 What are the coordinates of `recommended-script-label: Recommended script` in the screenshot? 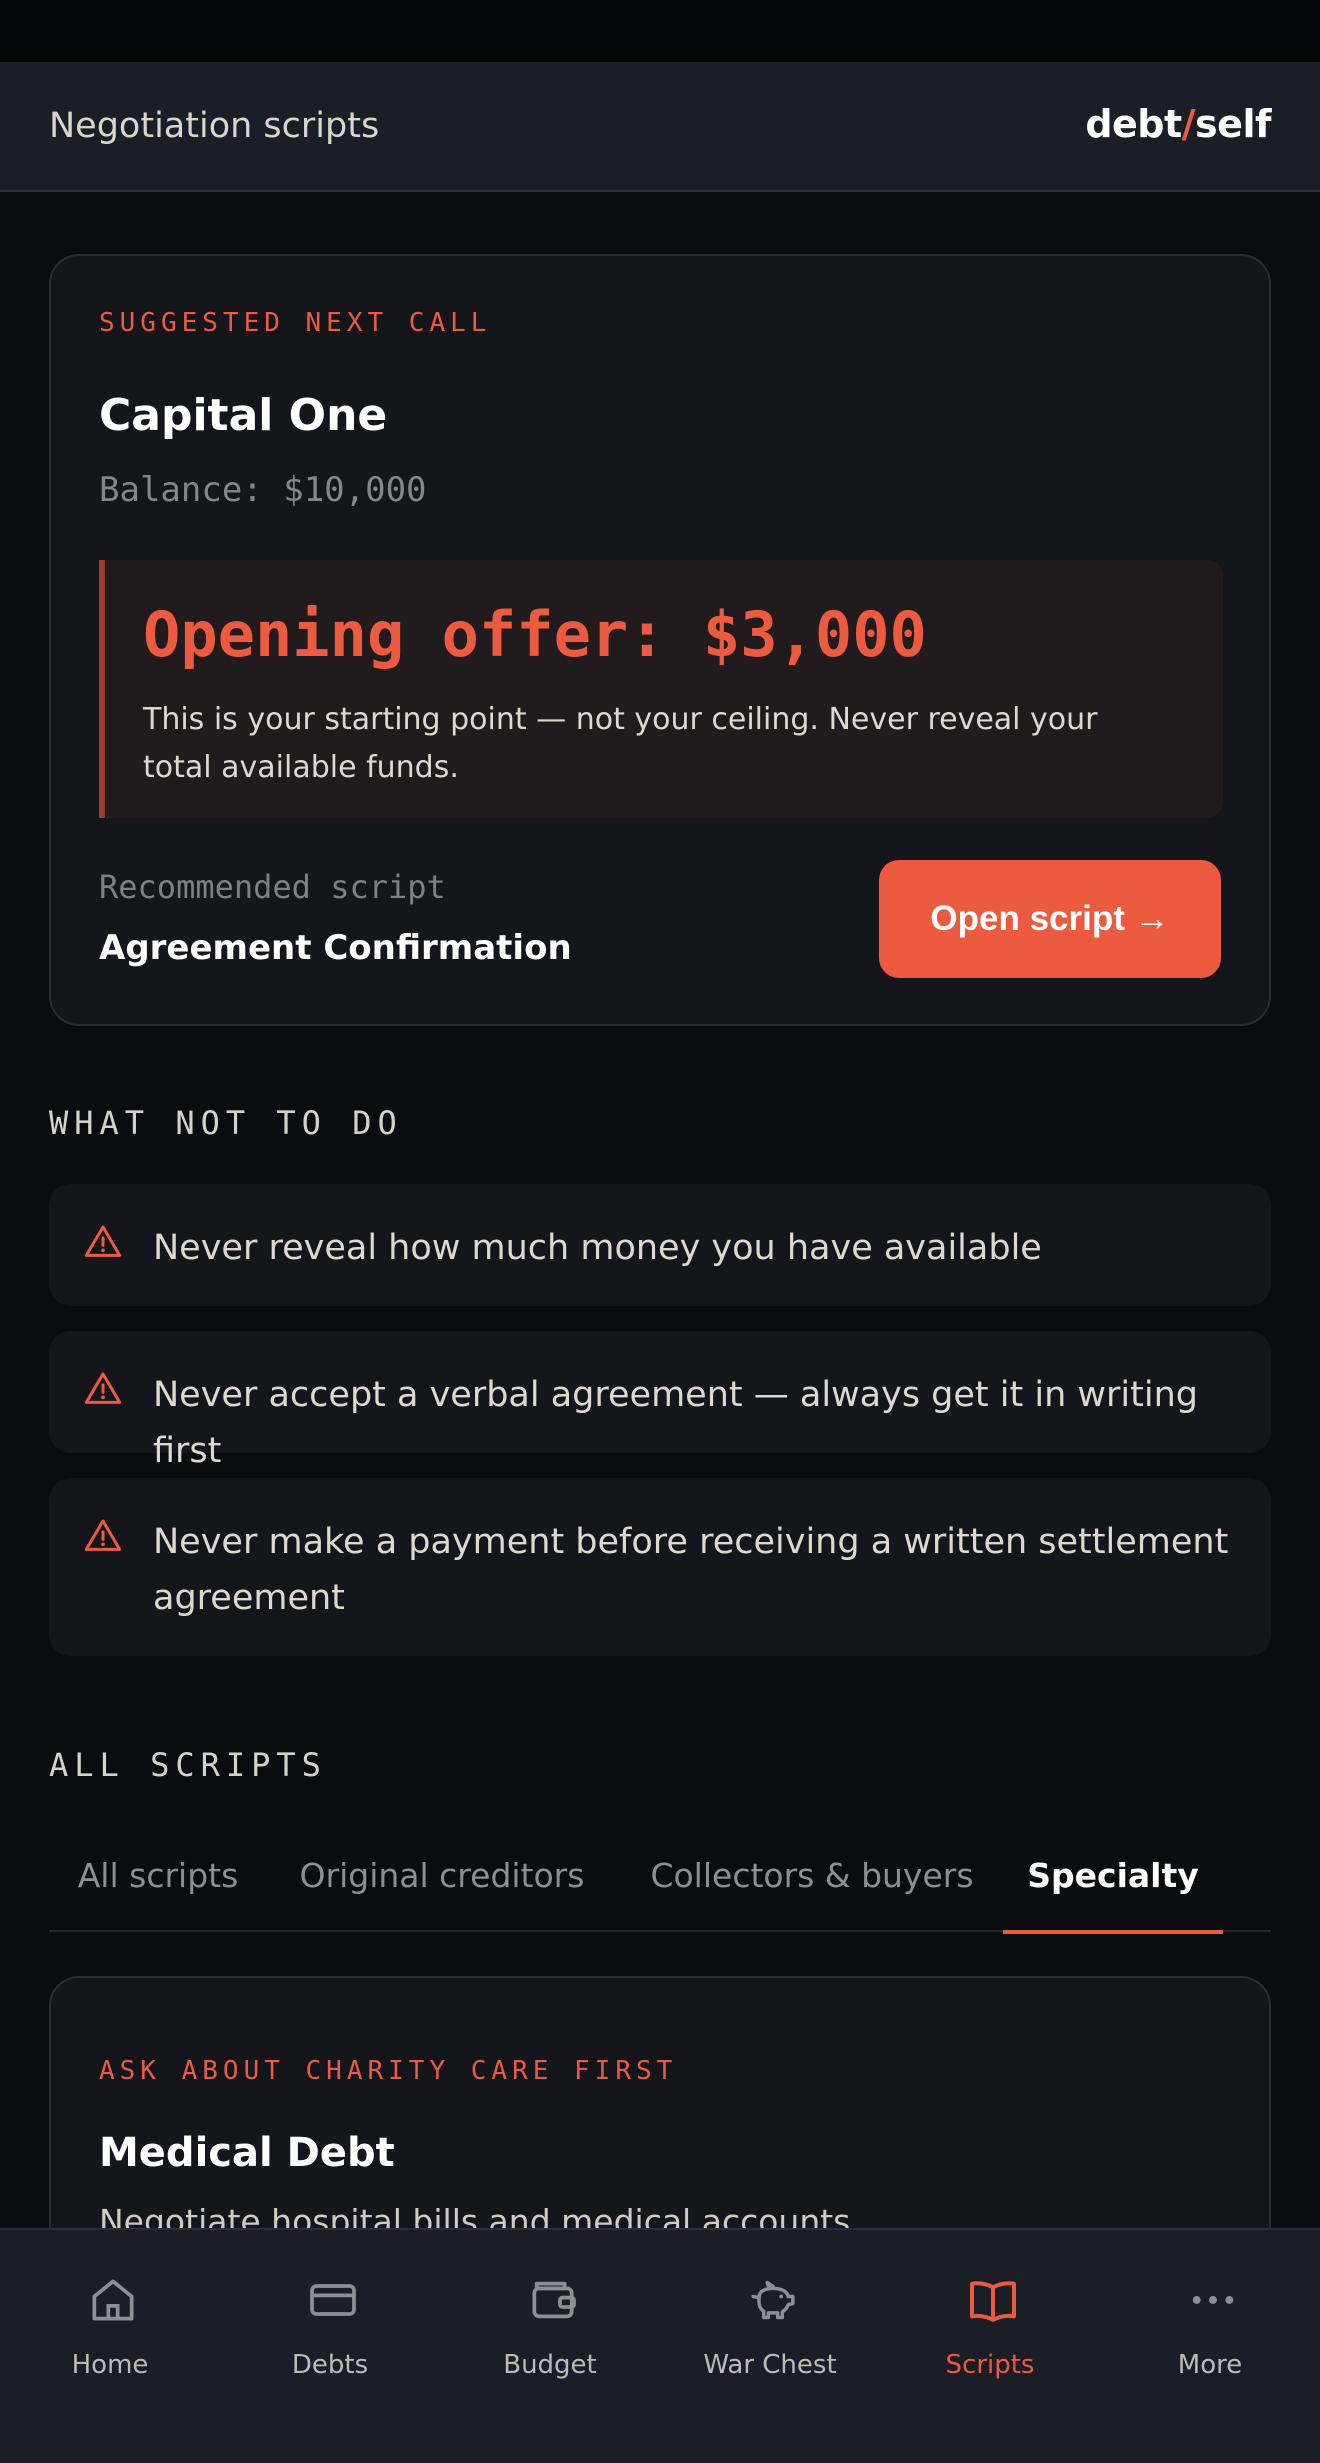 It's located at (272, 887).